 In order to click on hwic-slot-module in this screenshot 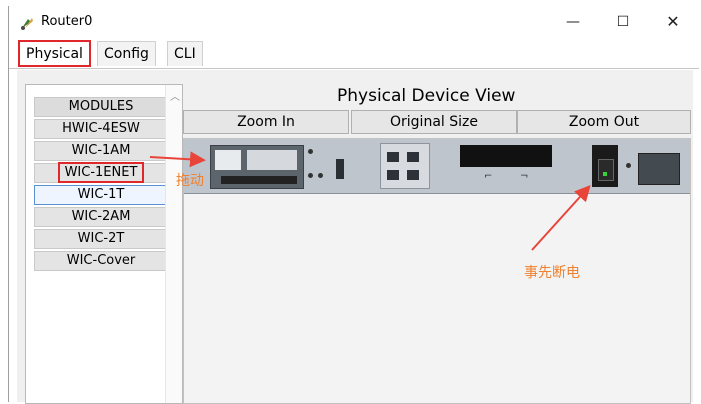, I will do `click(257, 167)`.